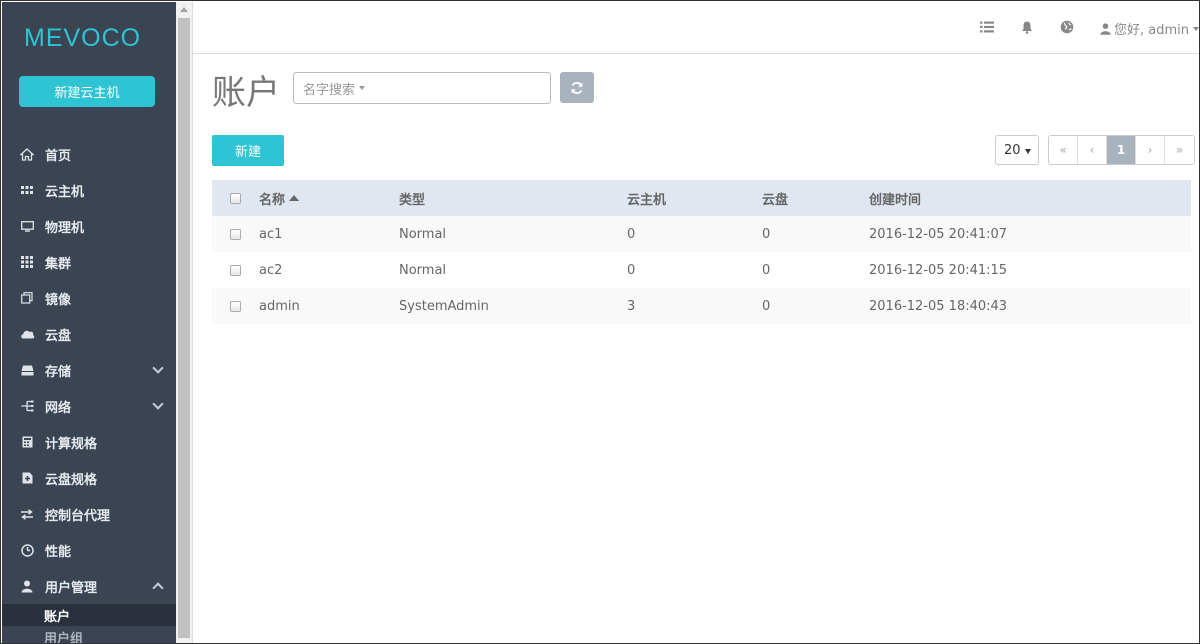 Image resolution: width=1200 pixels, height=644 pixels. I want to click on cluster-grid-icon, so click(27, 262).